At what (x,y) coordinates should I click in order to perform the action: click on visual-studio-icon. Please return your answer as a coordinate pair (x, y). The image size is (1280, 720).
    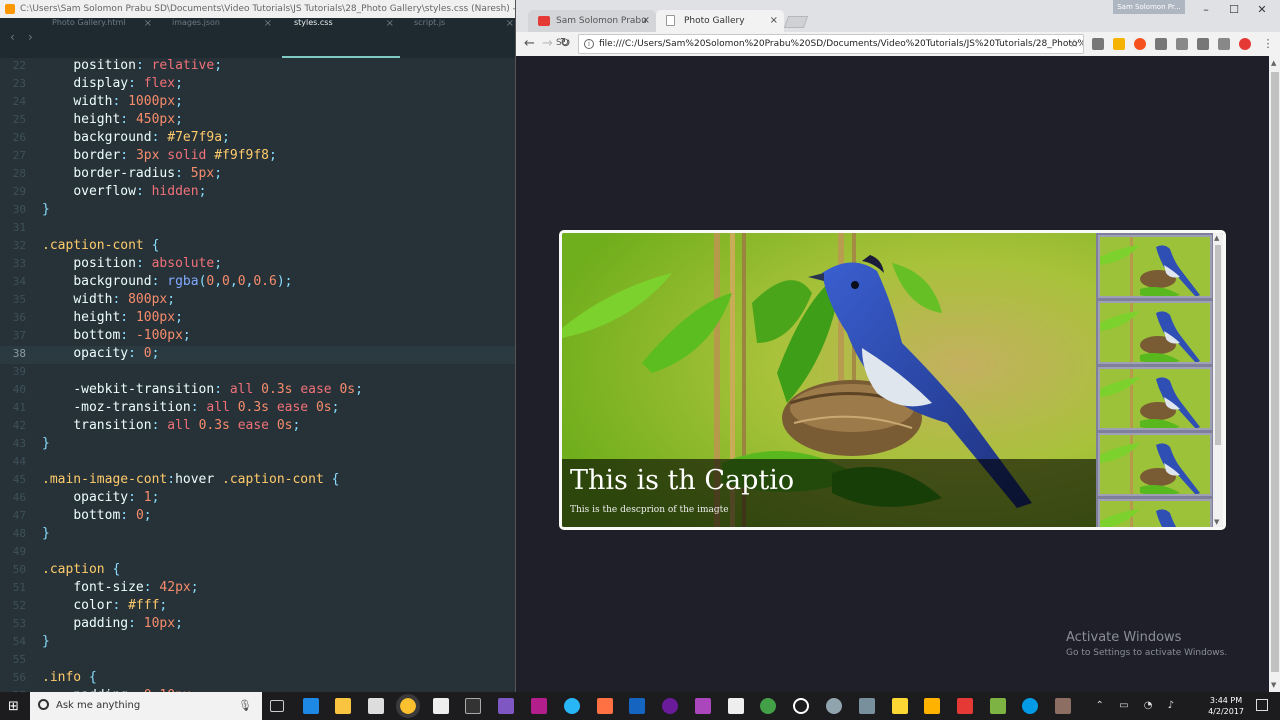
    Looking at the image, I should click on (506, 706).